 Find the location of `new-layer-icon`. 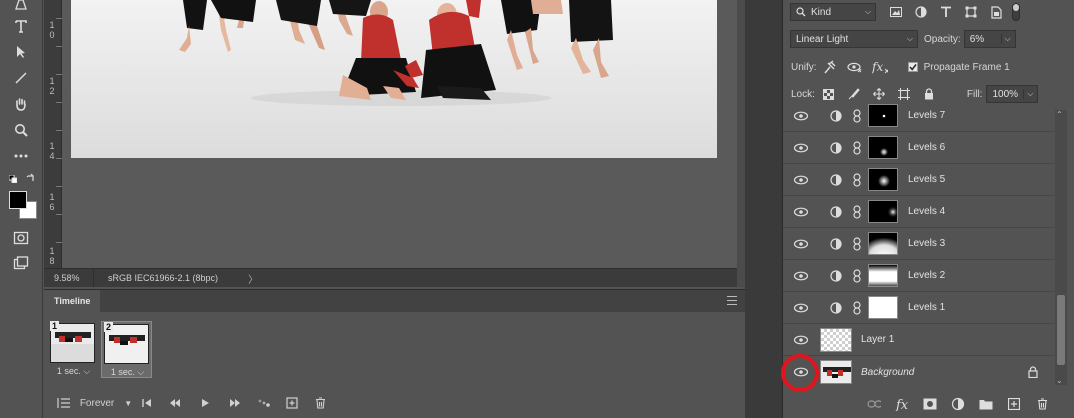

new-layer-icon is located at coordinates (1014, 404).